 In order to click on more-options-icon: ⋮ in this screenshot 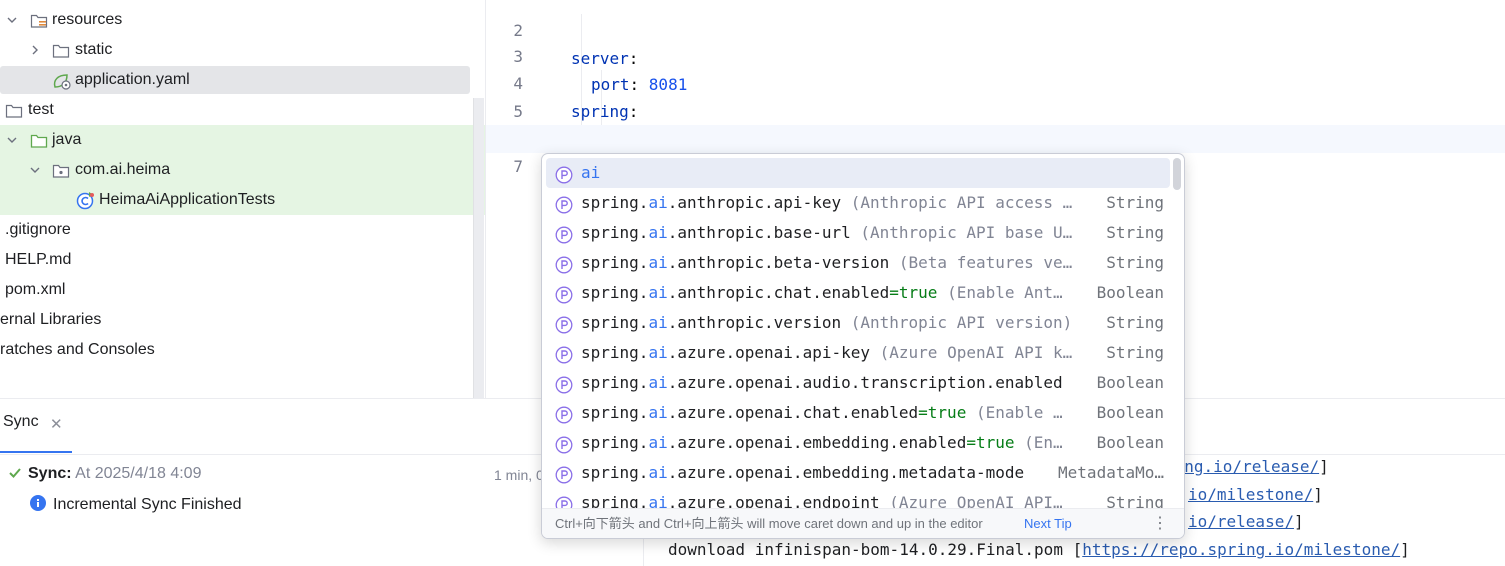, I will do `click(1160, 523)`.